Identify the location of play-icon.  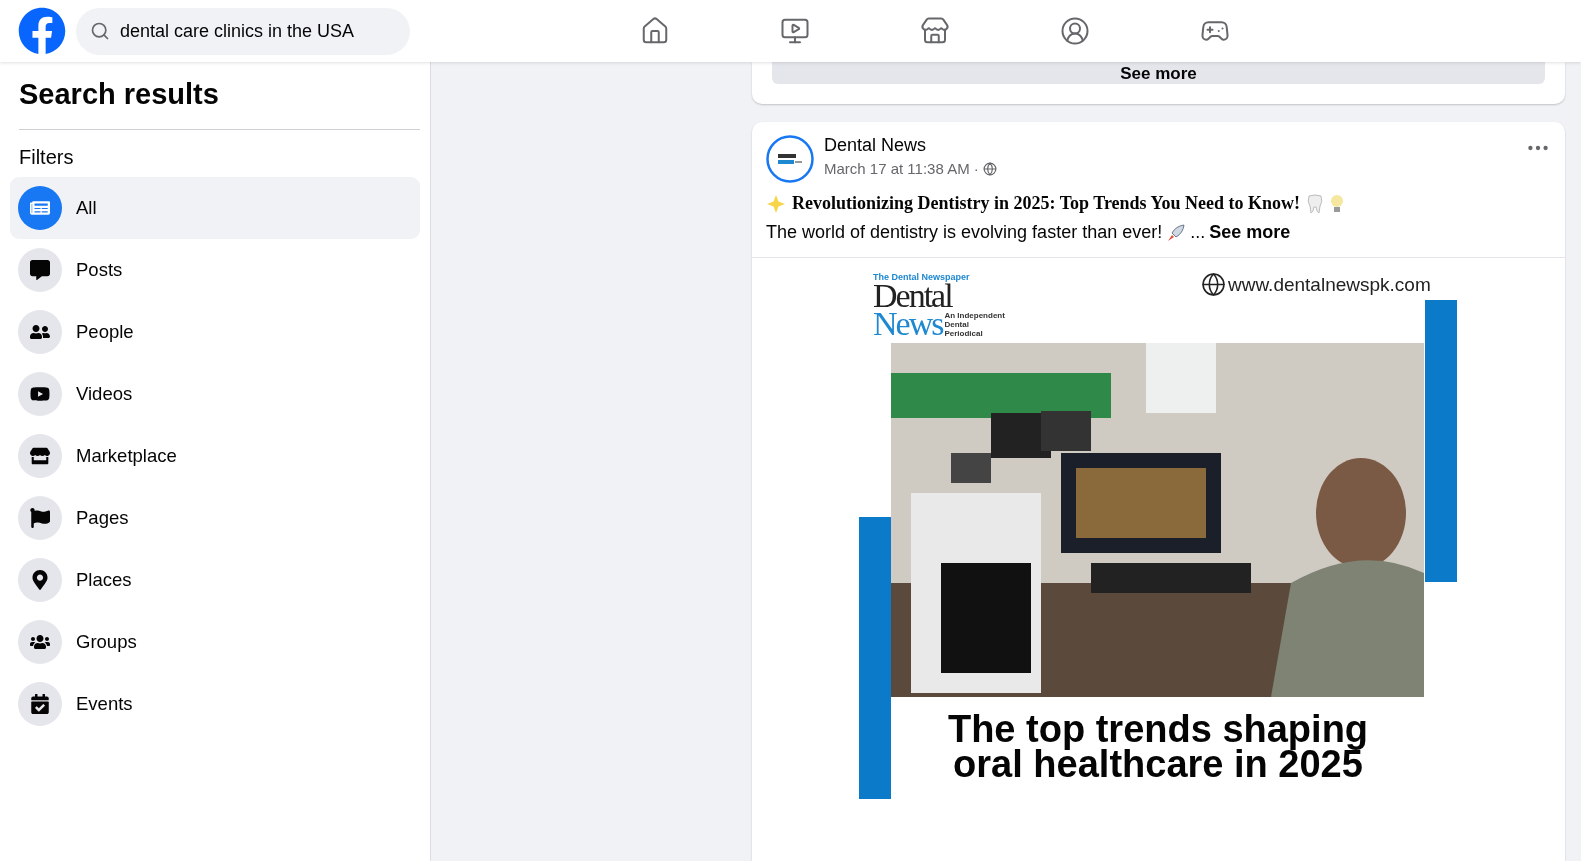
(40, 394).